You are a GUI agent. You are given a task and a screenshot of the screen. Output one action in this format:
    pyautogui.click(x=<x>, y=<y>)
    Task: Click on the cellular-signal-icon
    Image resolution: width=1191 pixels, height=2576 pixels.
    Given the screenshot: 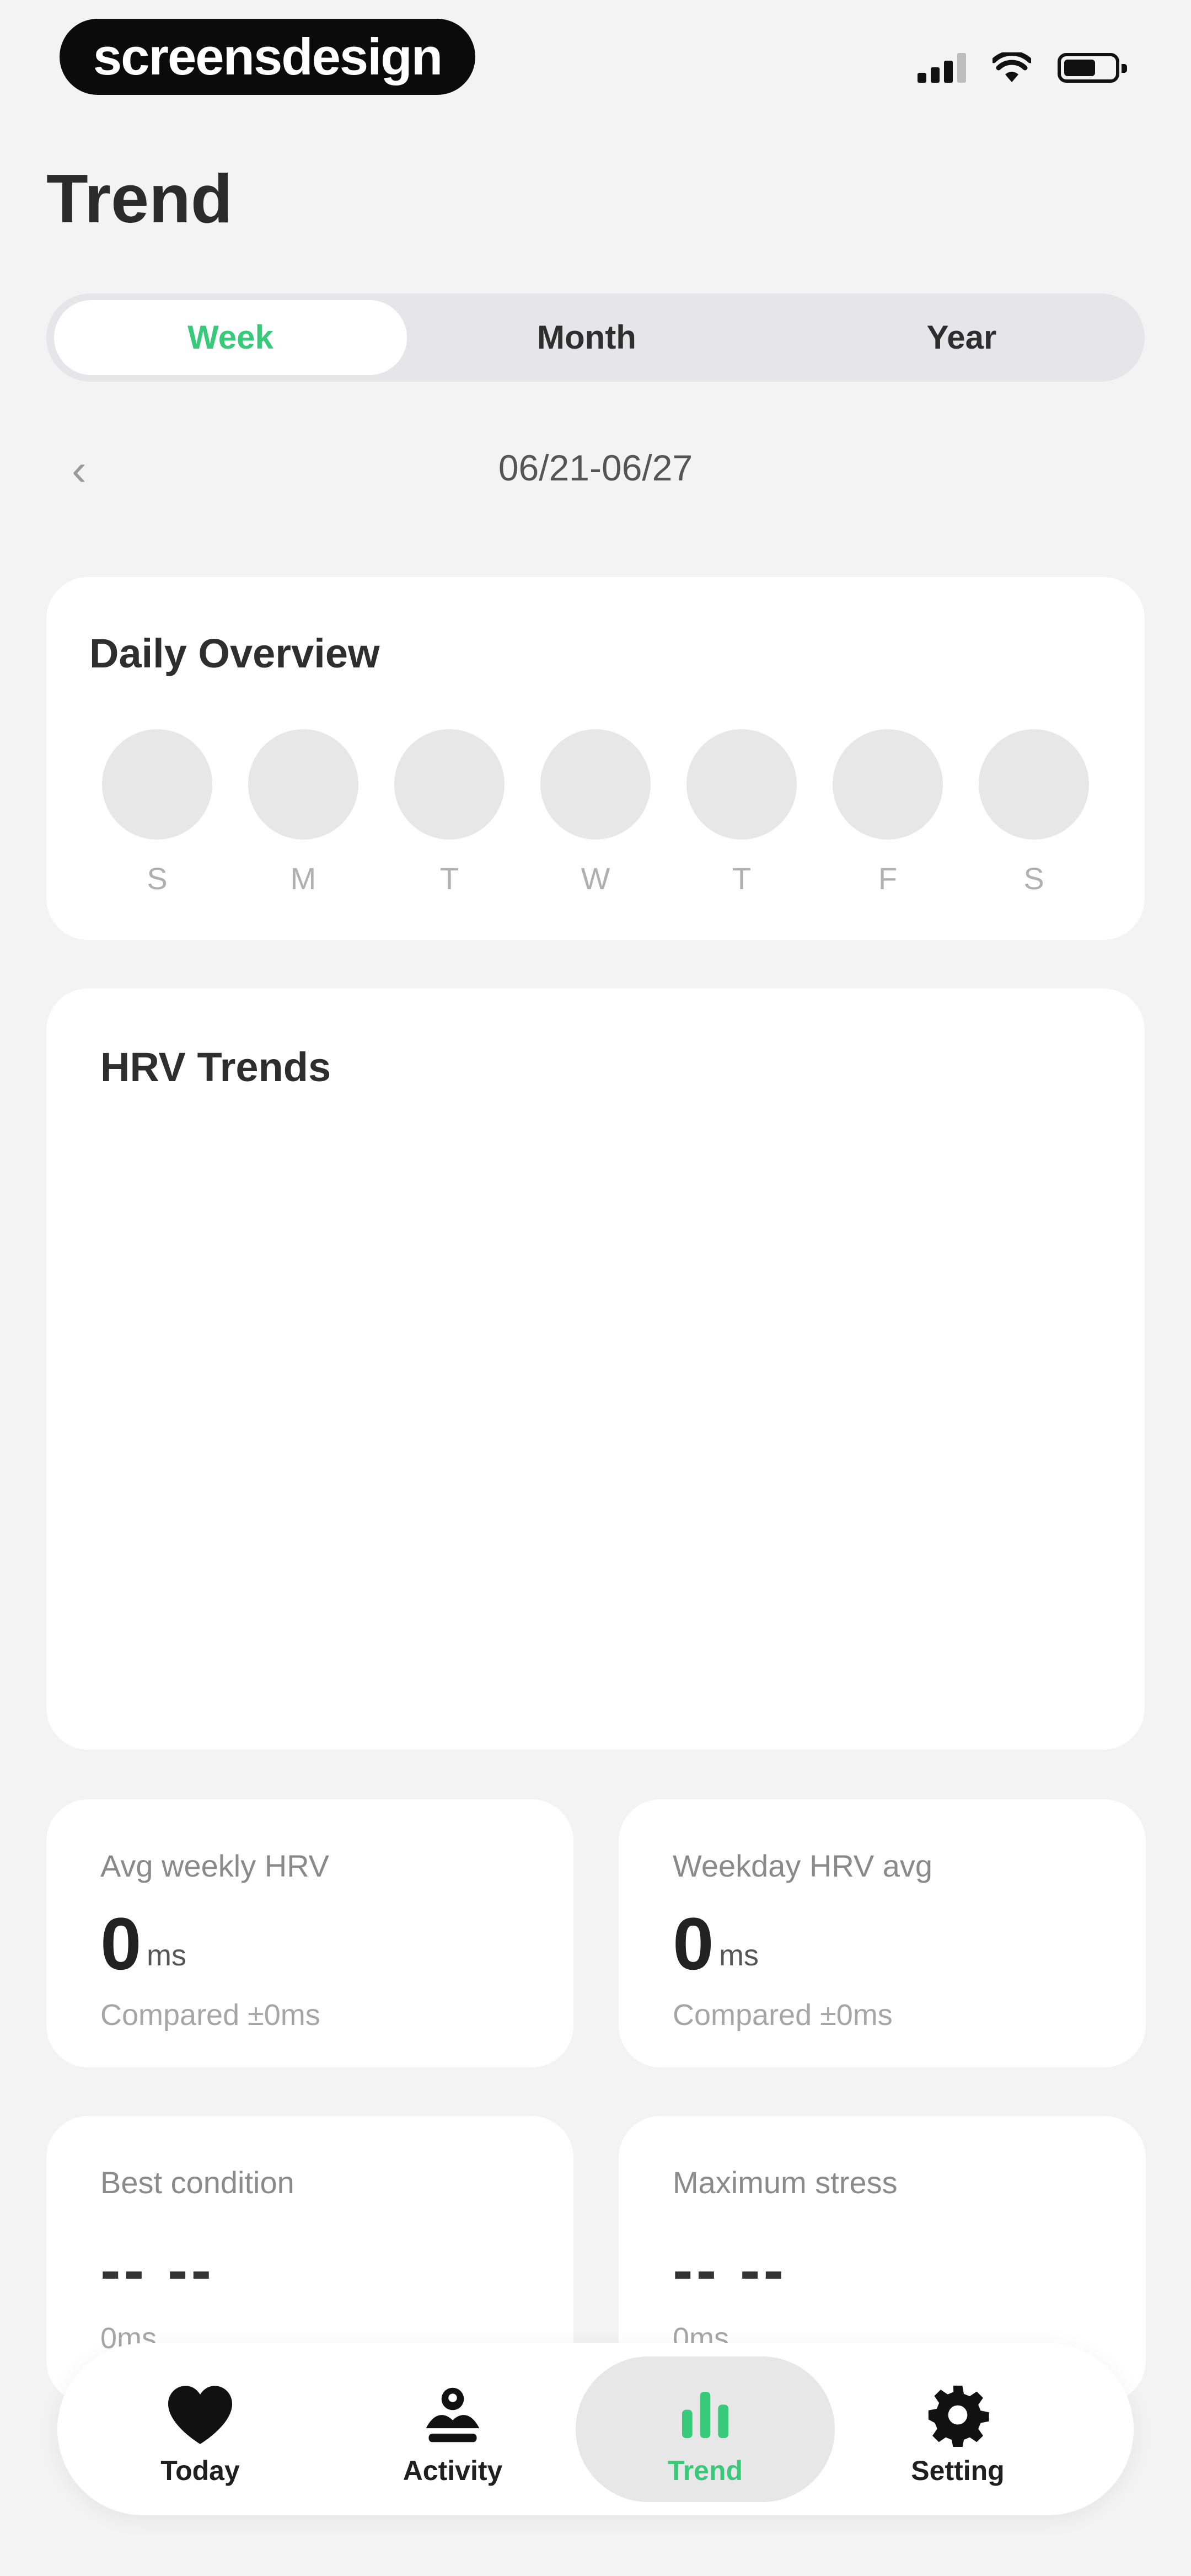 What is the action you would take?
    pyautogui.click(x=942, y=68)
    